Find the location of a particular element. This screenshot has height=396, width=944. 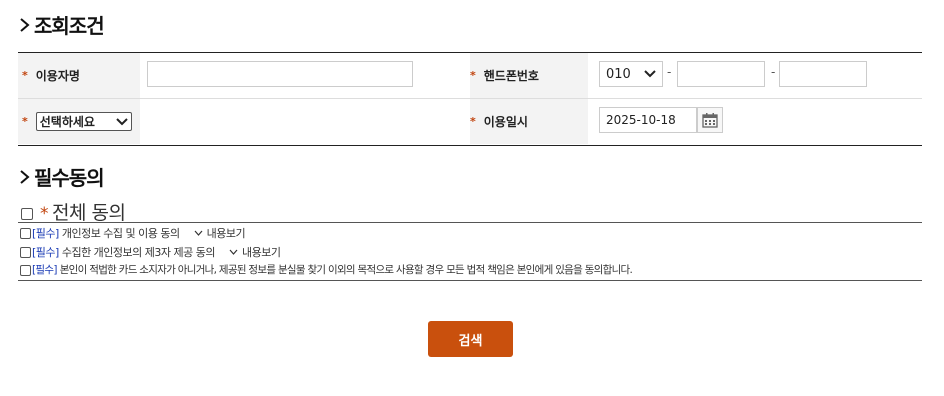

agree-all-checkbox is located at coordinates (27, 214).